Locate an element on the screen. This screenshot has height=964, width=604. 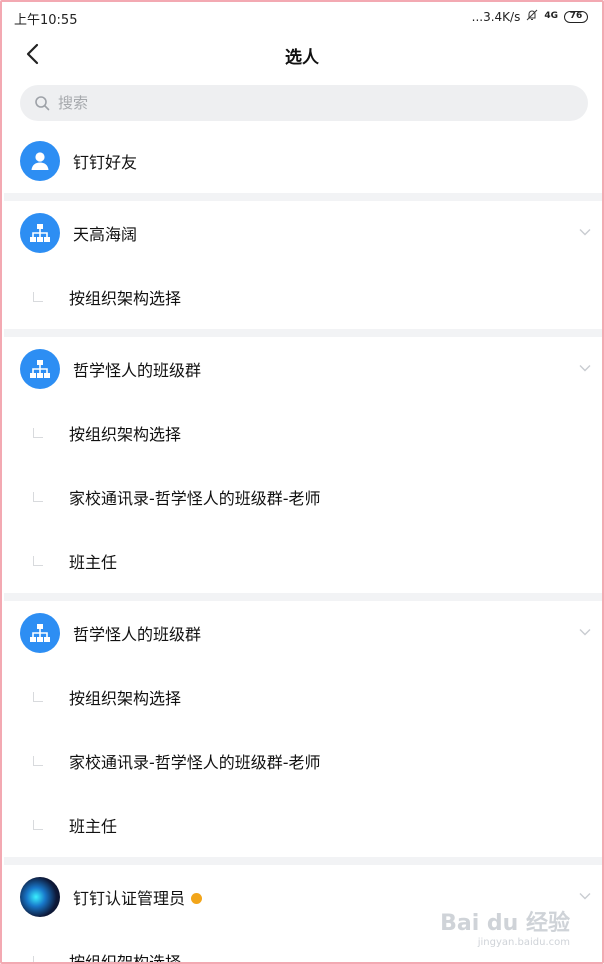
page-title: 选人 is located at coordinates (302, 58).